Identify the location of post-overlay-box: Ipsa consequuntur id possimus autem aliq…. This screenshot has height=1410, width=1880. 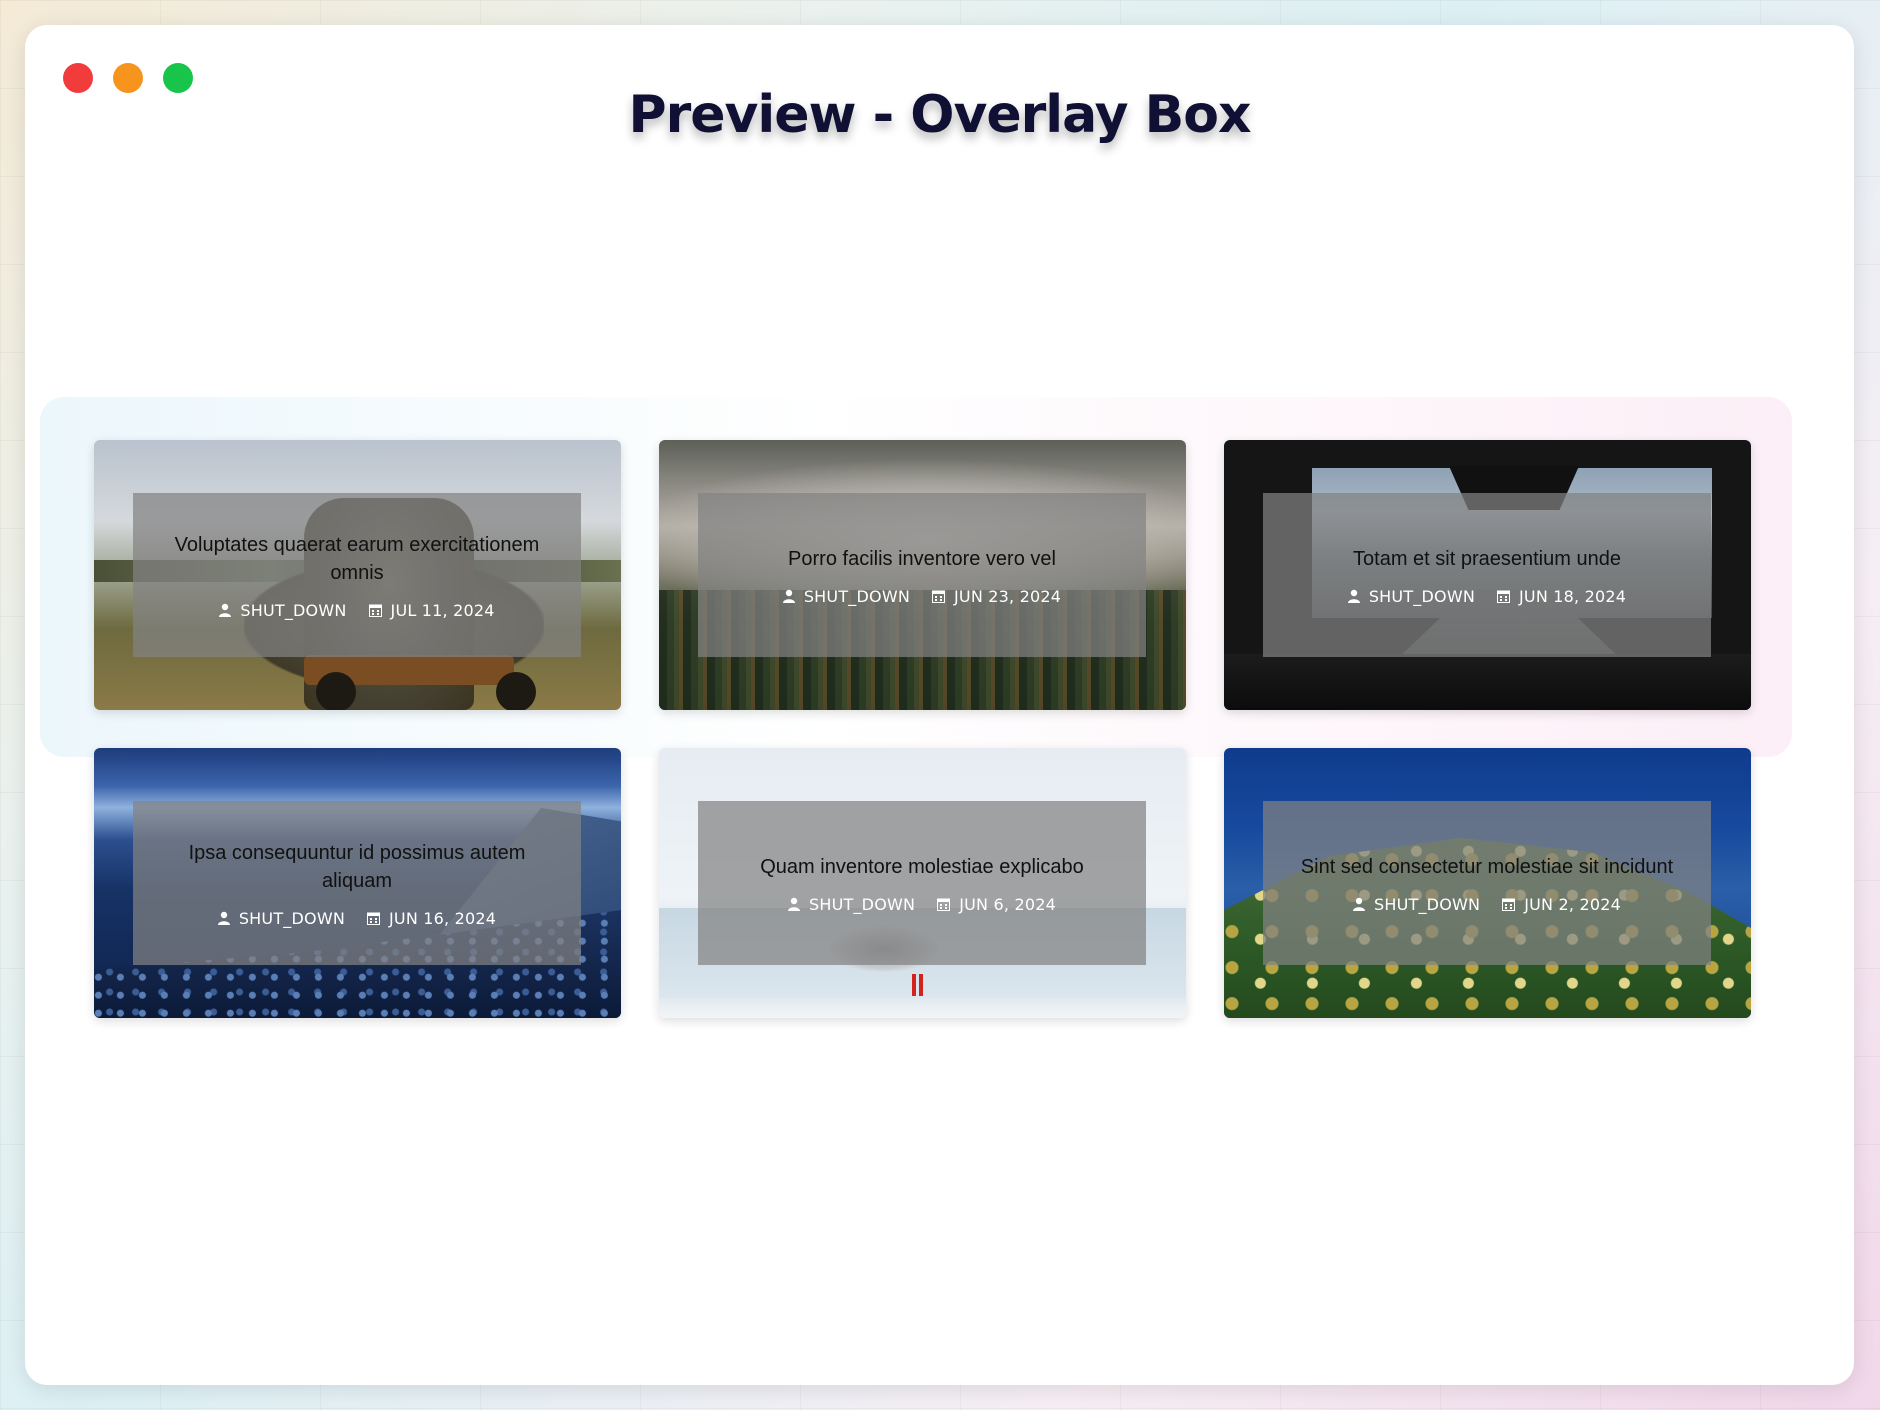
(357, 883).